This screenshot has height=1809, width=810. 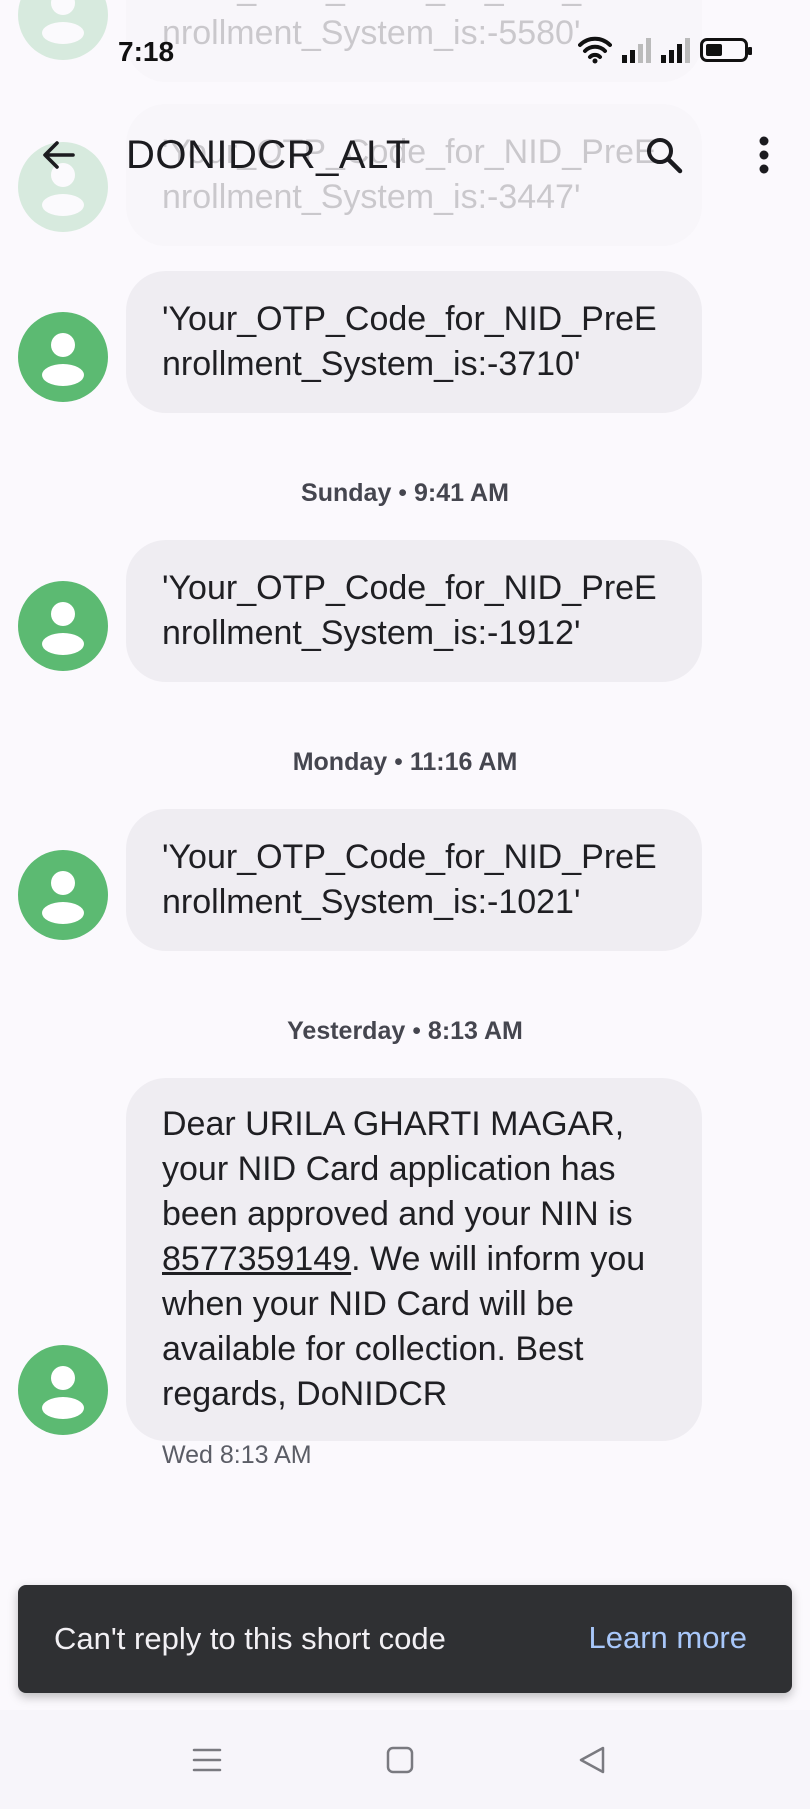 I want to click on status-time: 7:18, so click(x=146, y=51).